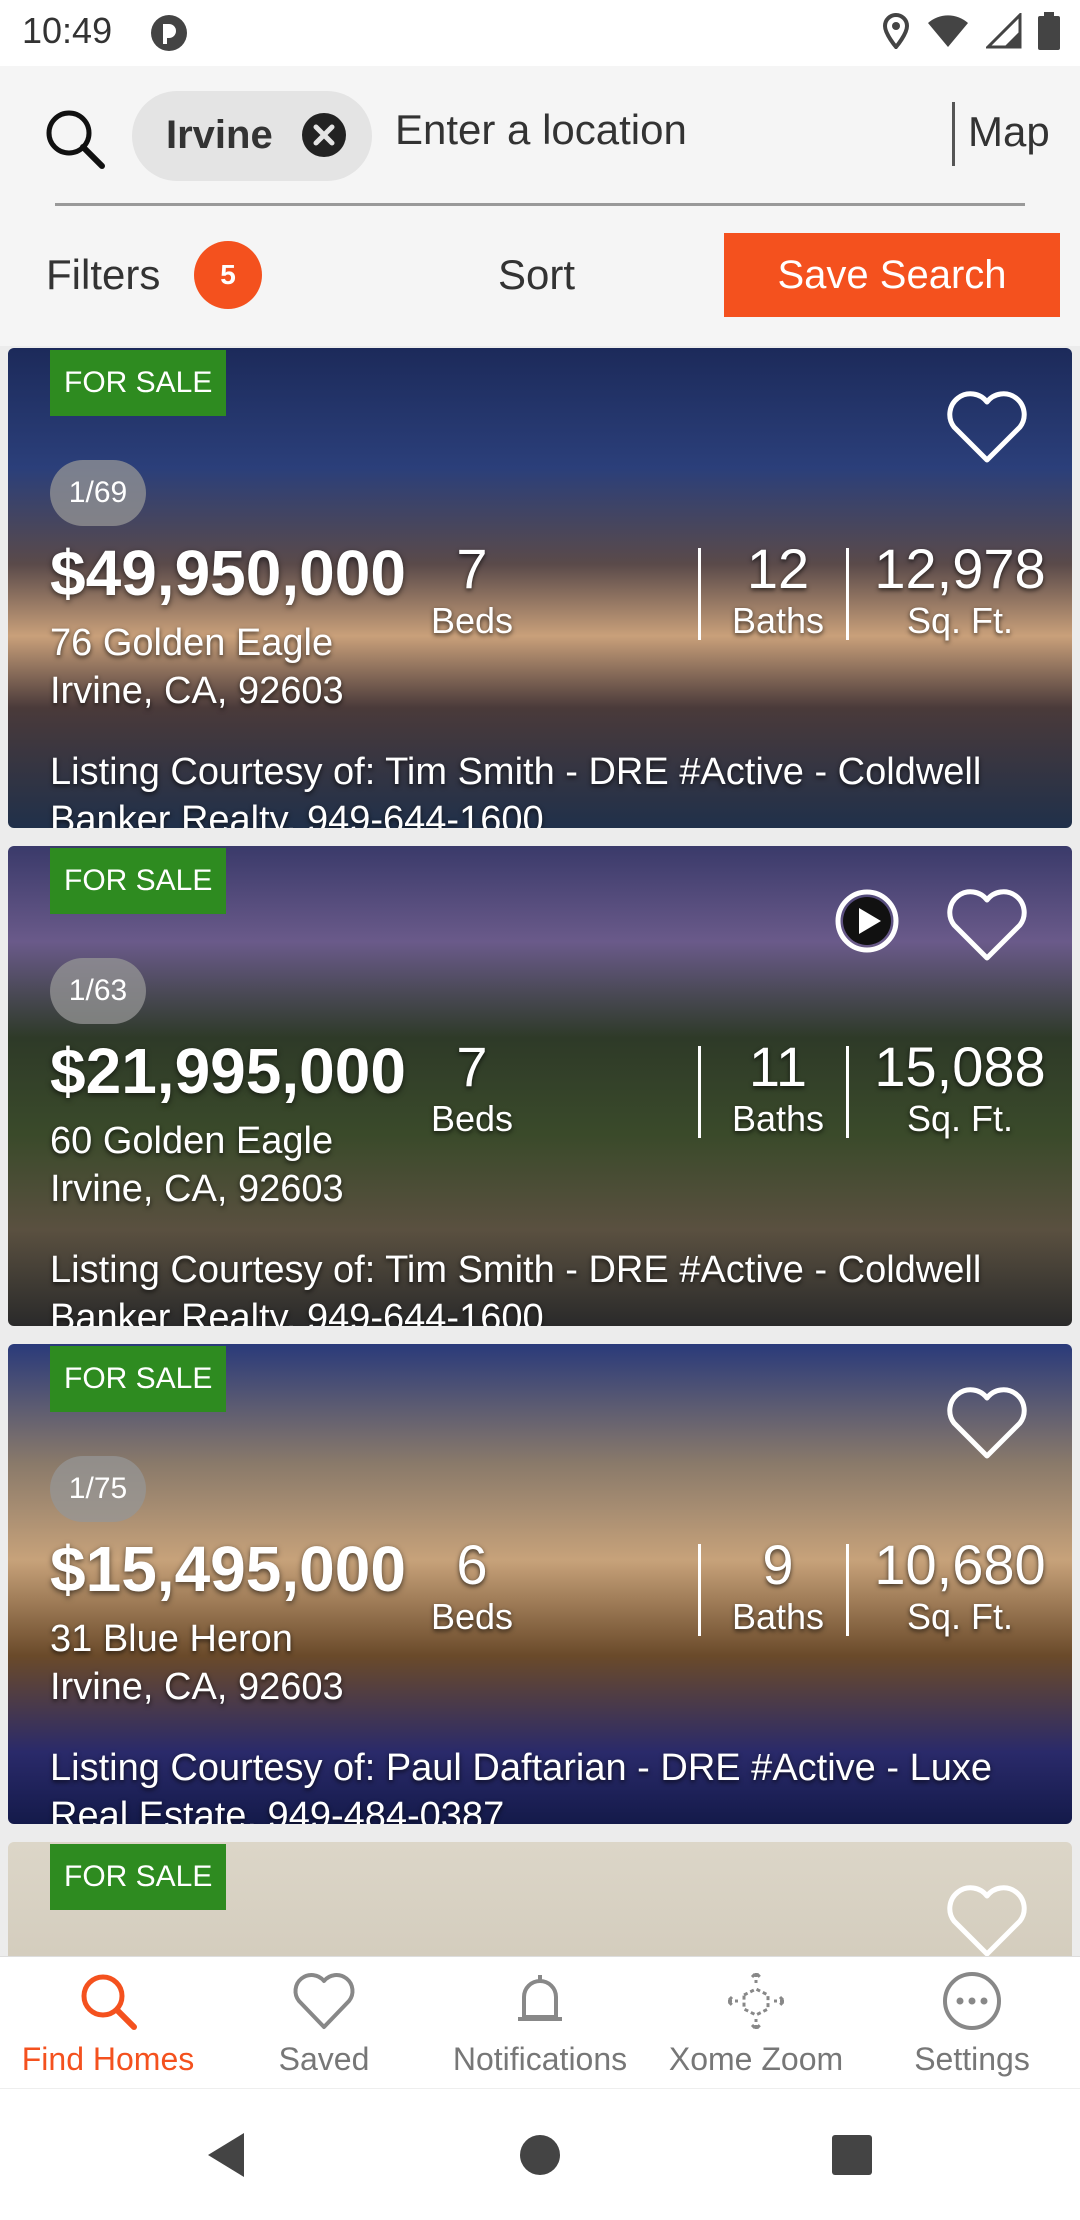 Image resolution: width=1080 pixels, height=2220 pixels. I want to click on listing-address-street: 60 Golden Eagle, so click(192, 1141).